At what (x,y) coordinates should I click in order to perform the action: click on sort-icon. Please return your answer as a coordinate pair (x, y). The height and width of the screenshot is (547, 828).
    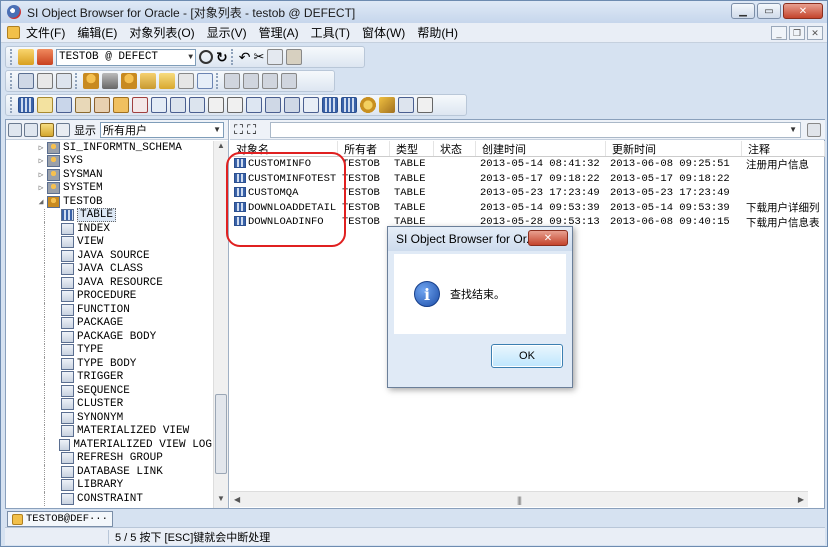
    Looking at the image, I should click on (63, 129).